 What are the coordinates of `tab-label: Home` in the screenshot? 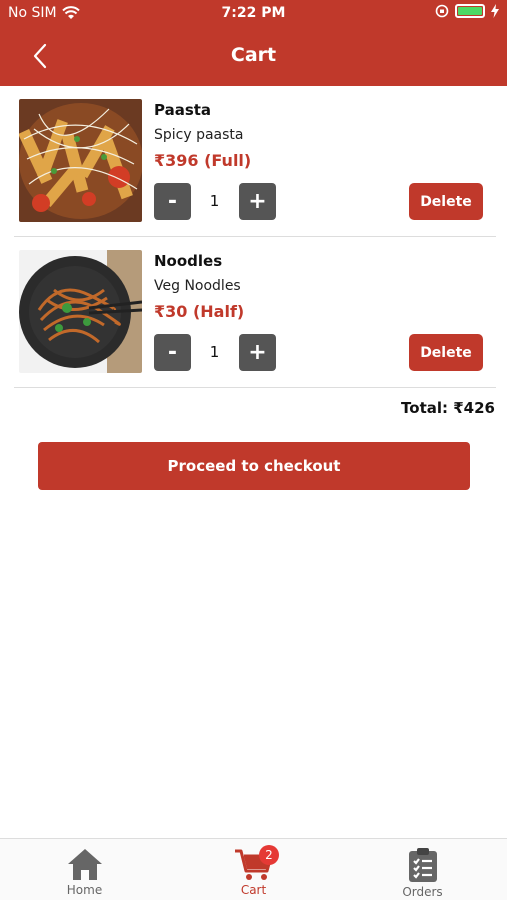 It's located at (84, 890).